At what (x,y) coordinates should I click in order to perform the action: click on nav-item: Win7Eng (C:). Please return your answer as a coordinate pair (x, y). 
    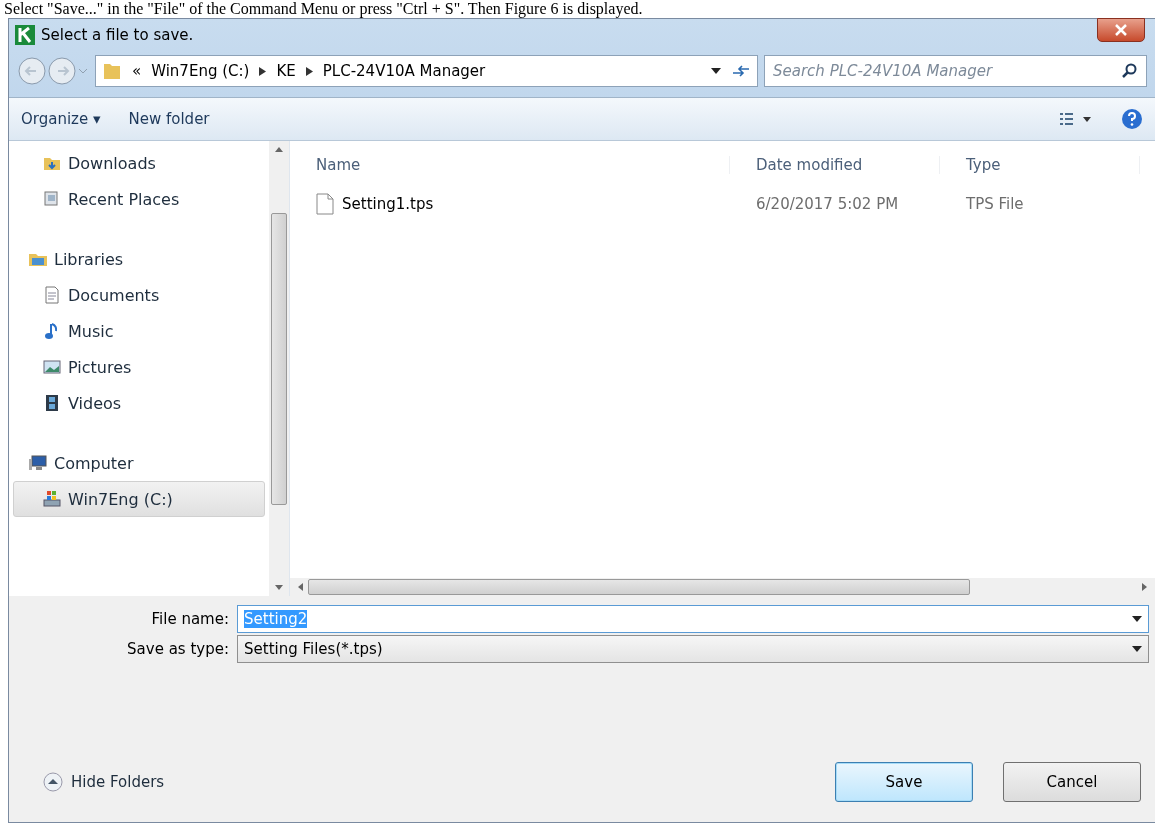
    Looking at the image, I should click on (139, 499).